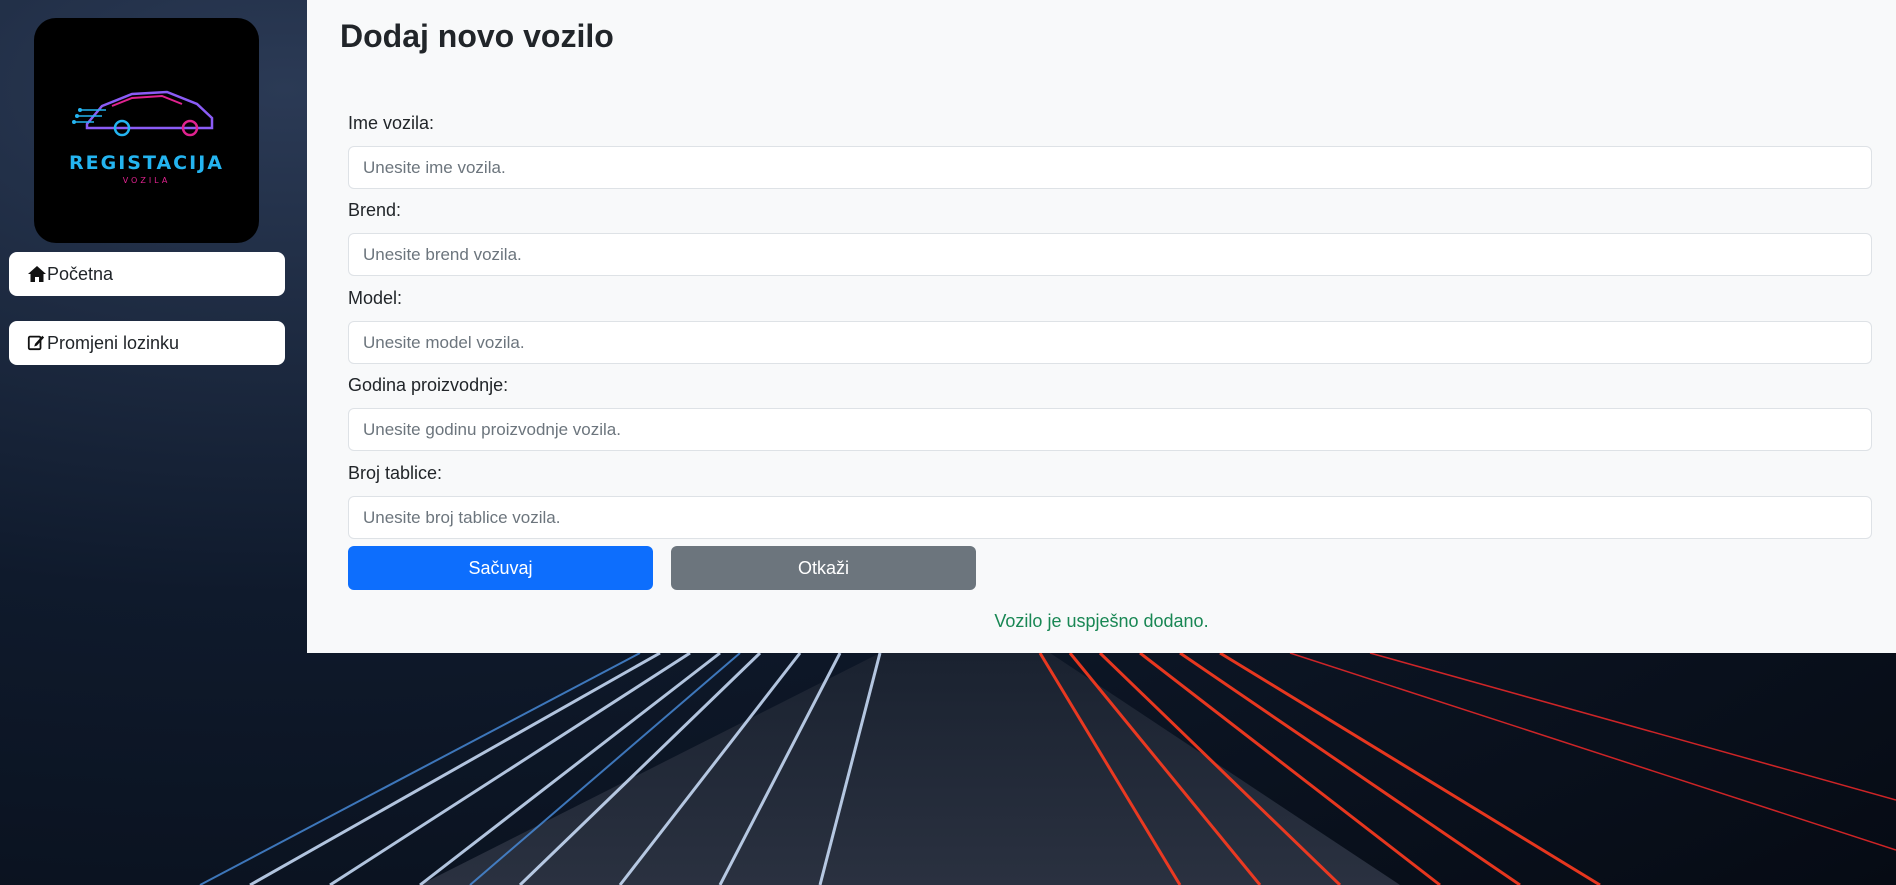 This screenshot has width=1896, height=885. What do you see at coordinates (37, 343) in the screenshot?
I see `edit-icon` at bounding box center [37, 343].